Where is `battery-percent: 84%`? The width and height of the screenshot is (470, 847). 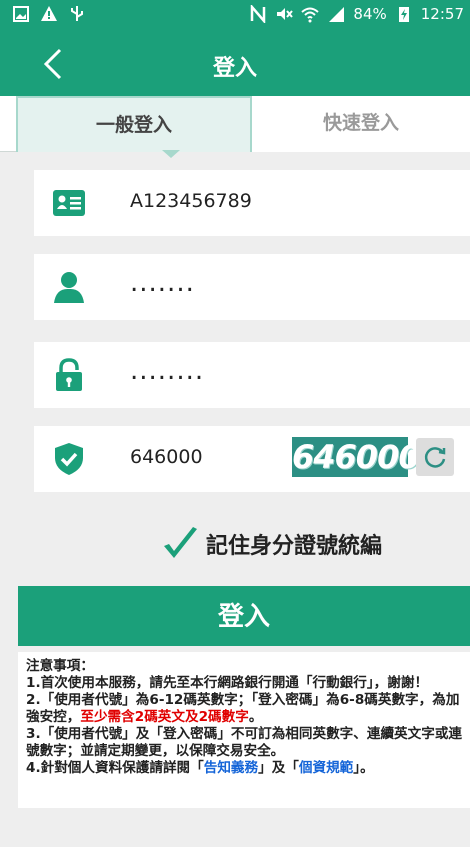 battery-percent: 84% is located at coordinates (370, 14).